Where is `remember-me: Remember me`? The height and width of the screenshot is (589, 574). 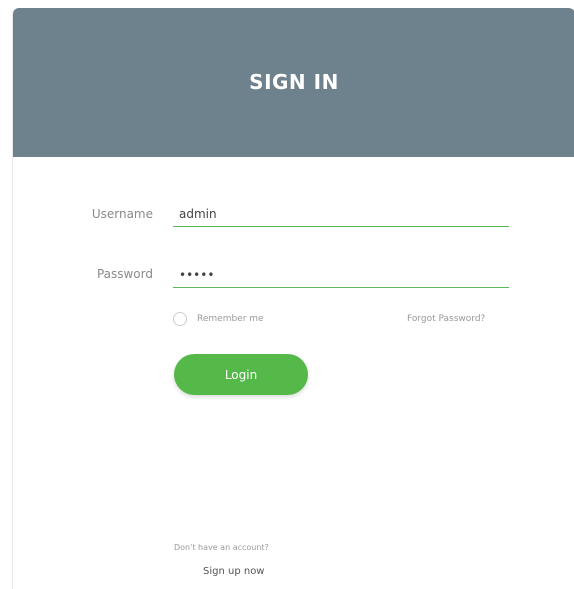
remember-me: Remember me is located at coordinates (218, 319).